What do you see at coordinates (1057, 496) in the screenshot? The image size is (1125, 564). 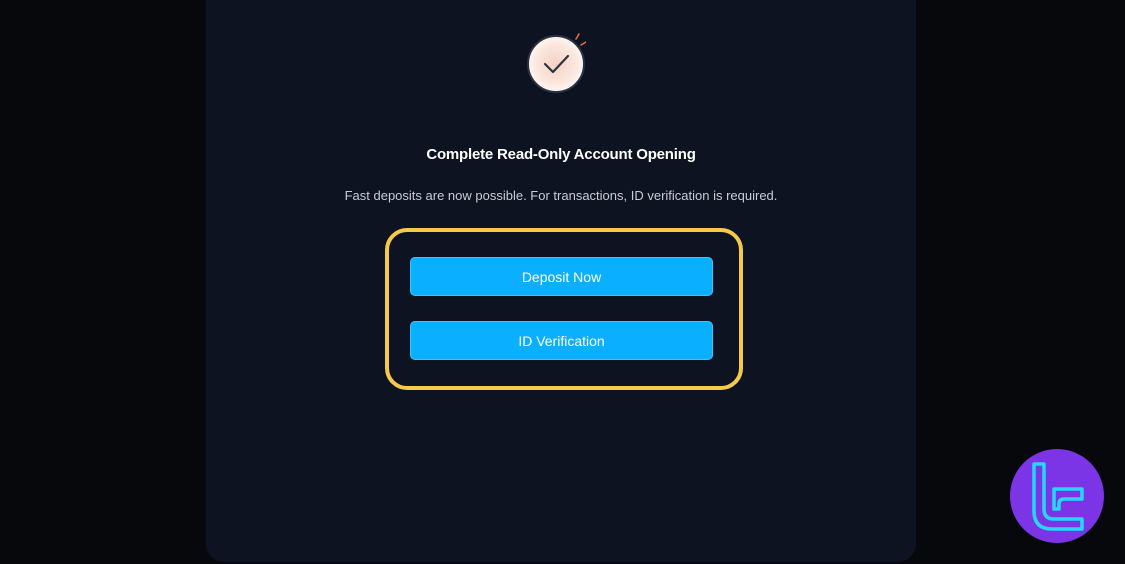 I see `brand-logo` at bounding box center [1057, 496].